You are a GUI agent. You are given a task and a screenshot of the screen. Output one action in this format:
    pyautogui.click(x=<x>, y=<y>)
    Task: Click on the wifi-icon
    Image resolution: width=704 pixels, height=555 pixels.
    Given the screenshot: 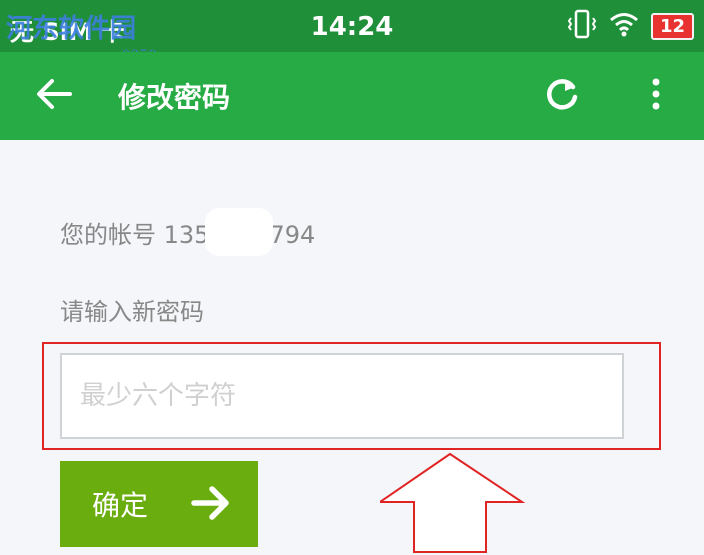 What is the action you would take?
    pyautogui.click(x=624, y=26)
    